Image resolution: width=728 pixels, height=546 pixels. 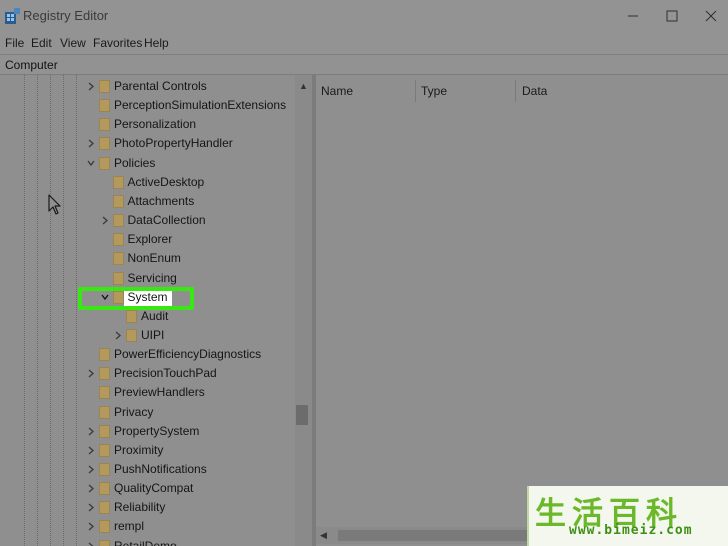 I want to click on tree-item: PhotoPropertyHandler, so click(x=147, y=143).